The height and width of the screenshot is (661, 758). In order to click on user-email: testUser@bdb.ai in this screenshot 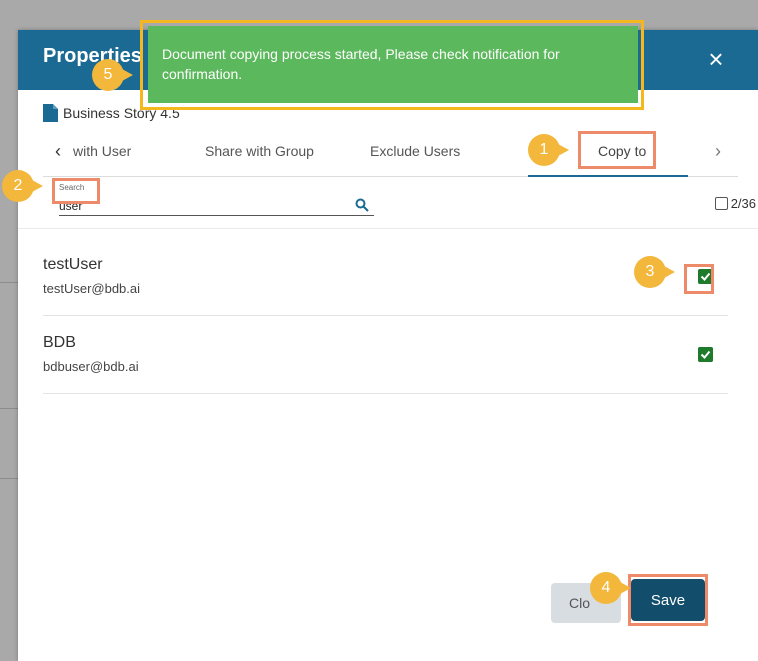, I will do `click(92, 288)`.